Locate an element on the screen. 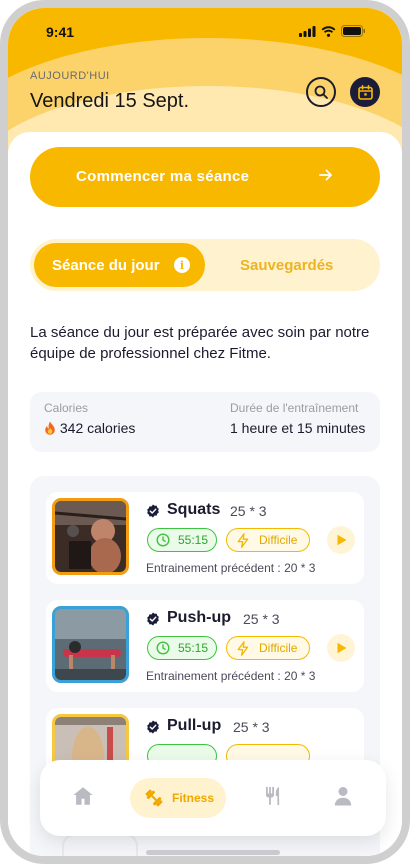 The image size is (410, 864). arrow-right-icon is located at coordinates (325, 175).